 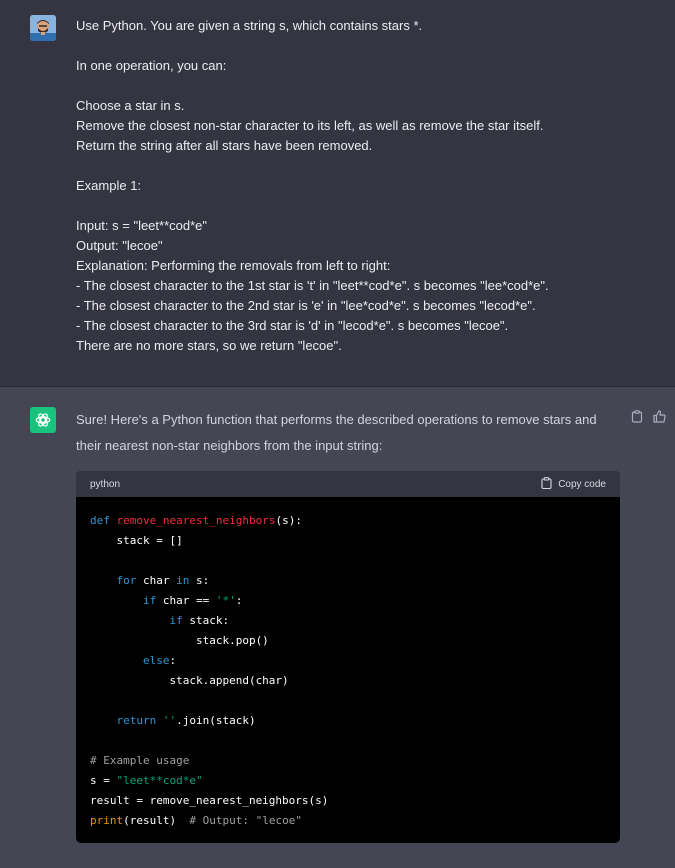 What do you see at coordinates (159, 660) in the screenshot?
I see `code-line: else:` at bounding box center [159, 660].